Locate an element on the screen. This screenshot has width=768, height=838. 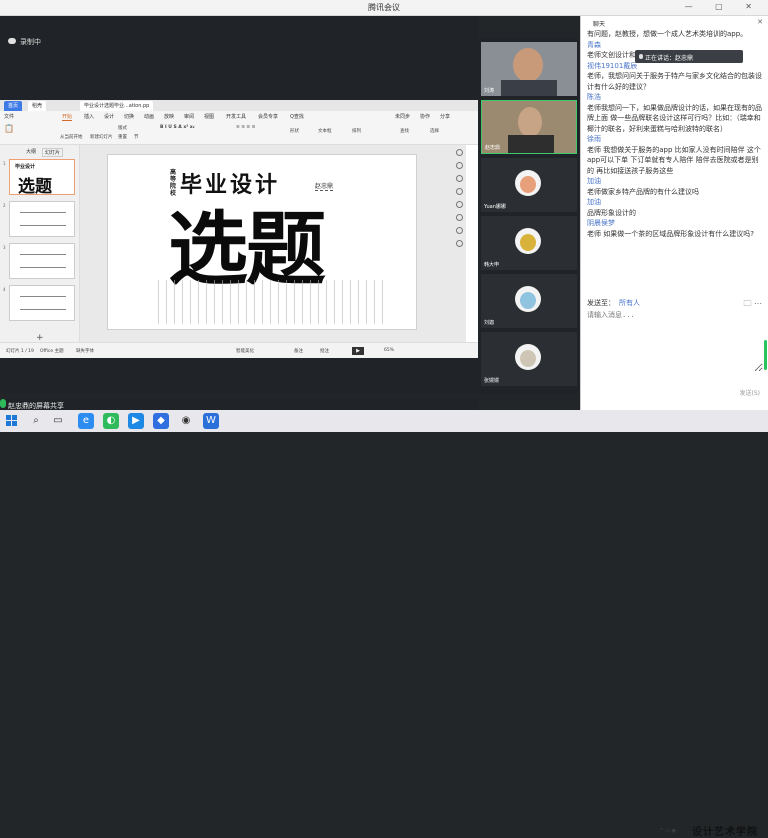
app-icon: ▶ is located at coordinates (136, 421).